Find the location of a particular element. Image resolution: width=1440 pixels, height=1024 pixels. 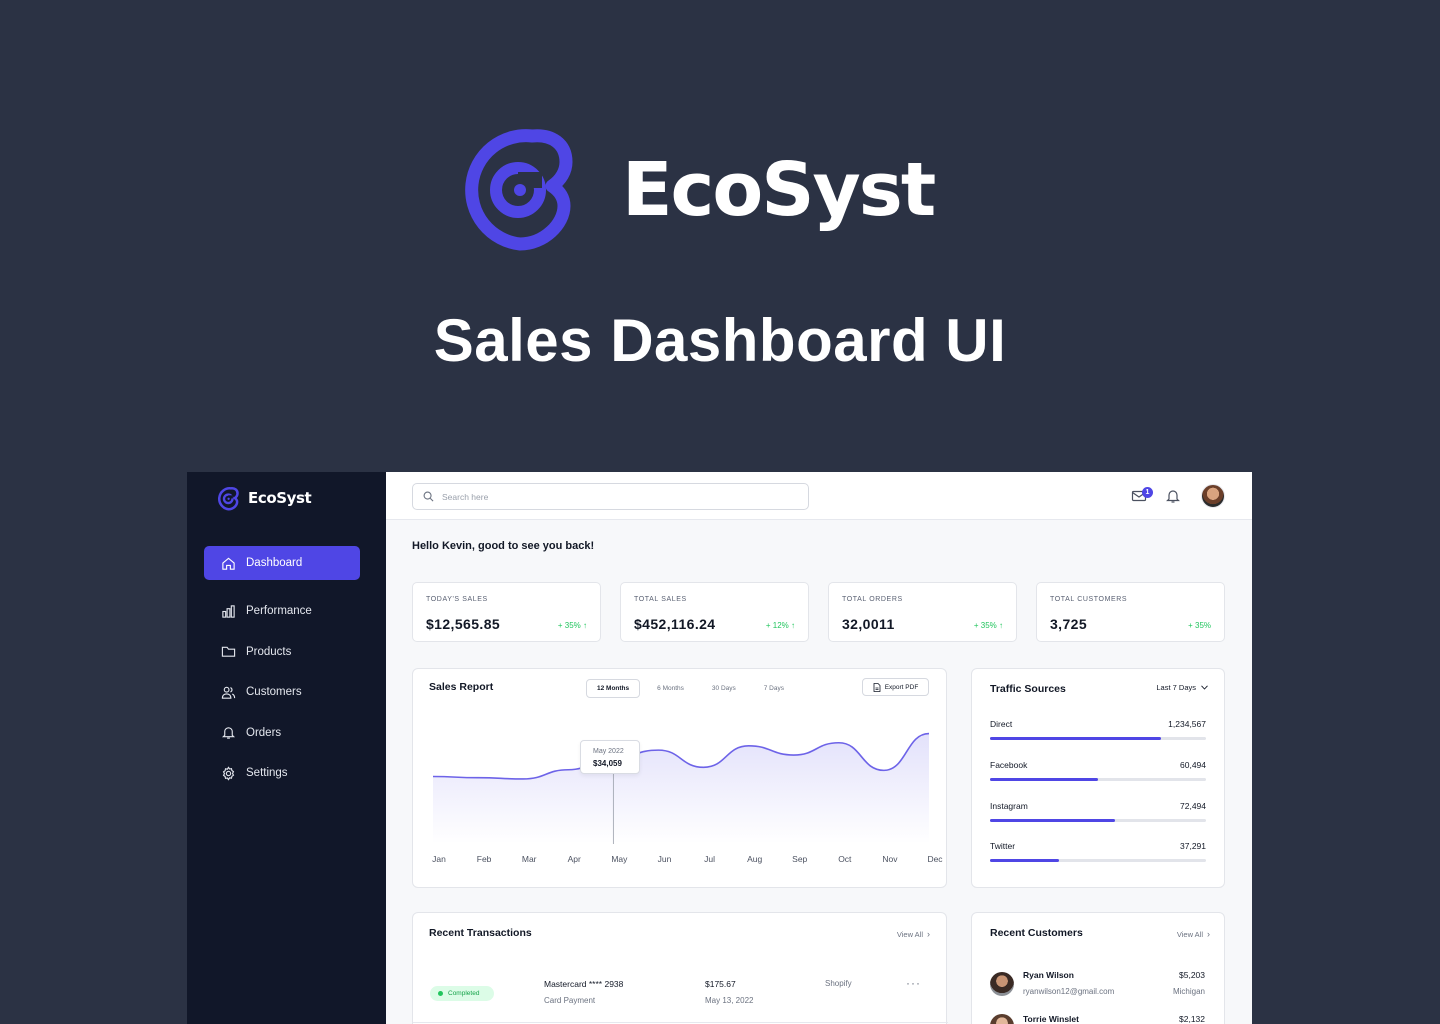

customer-avatar is located at coordinates (1002, 1019).